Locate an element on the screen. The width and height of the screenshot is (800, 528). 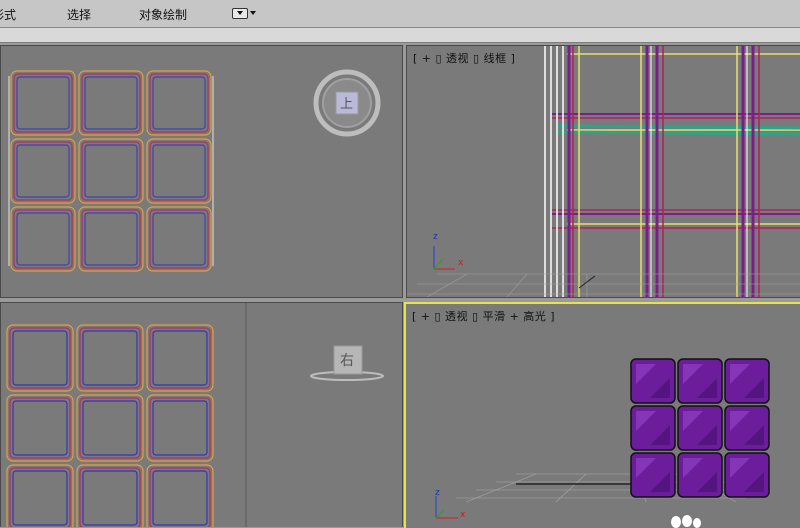
perspective-shaded-geometry is located at coordinates (602, 443).